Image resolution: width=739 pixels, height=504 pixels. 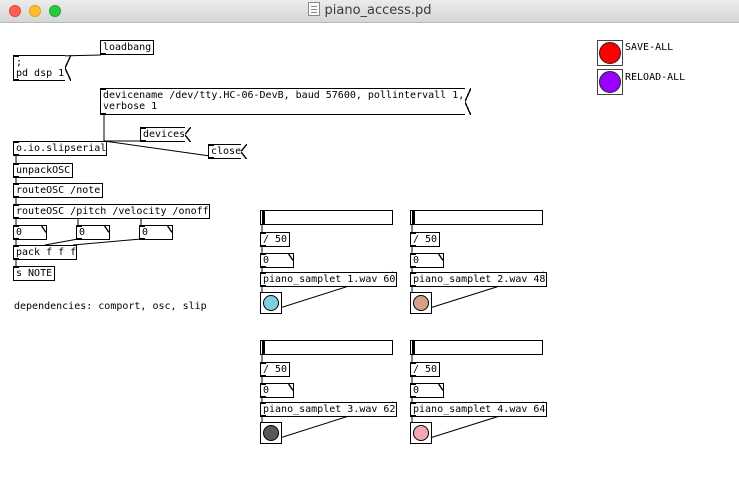 I want to click on sampler-4-volume-slider, so click(x=476, y=347).